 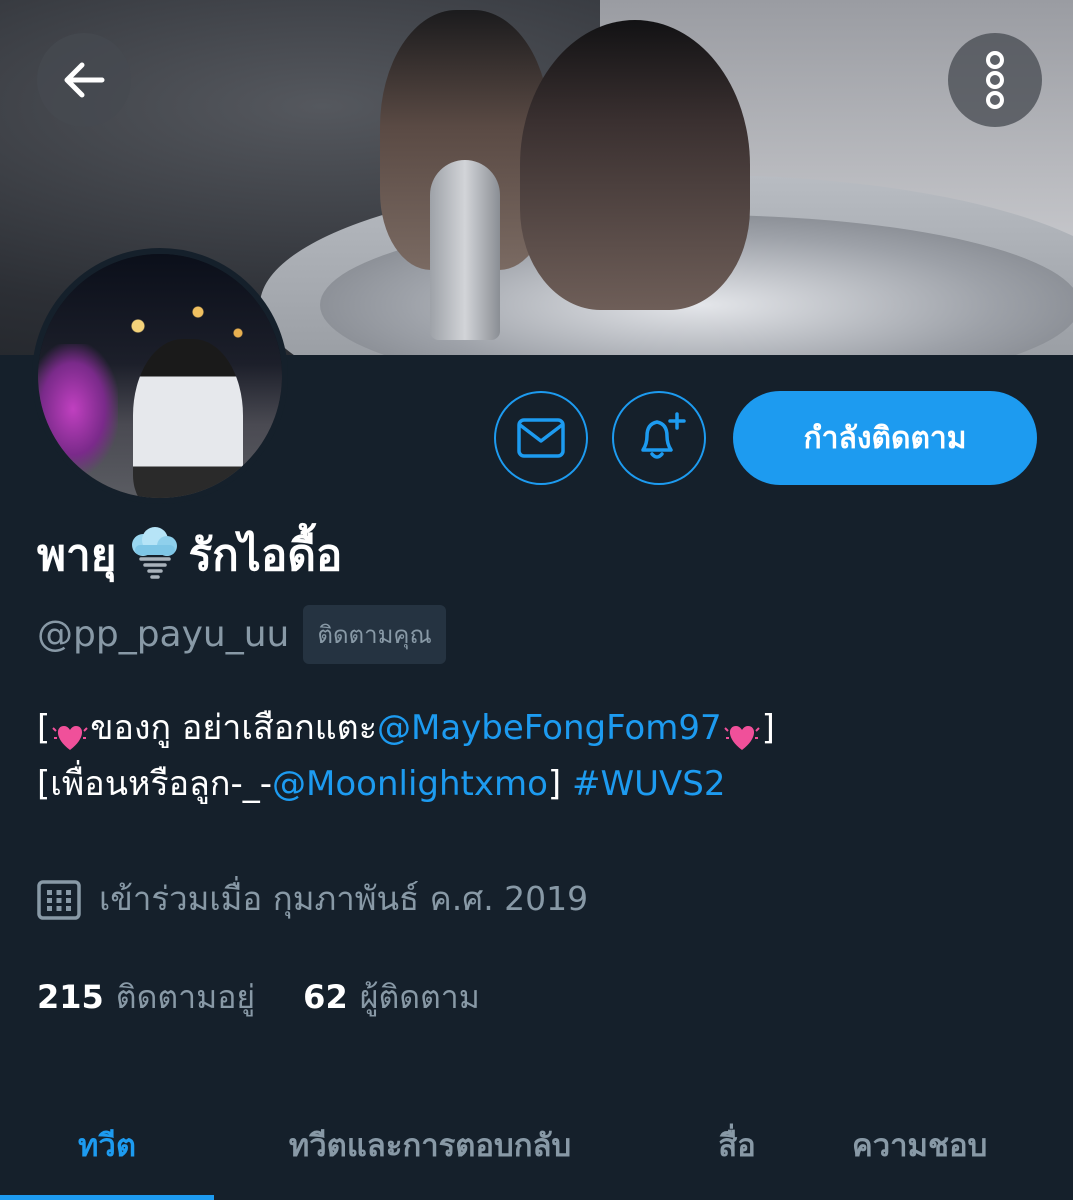 What do you see at coordinates (163, 634) in the screenshot?
I see `user-handle: @pp_payu_uu` at bounding box center [163, 634].